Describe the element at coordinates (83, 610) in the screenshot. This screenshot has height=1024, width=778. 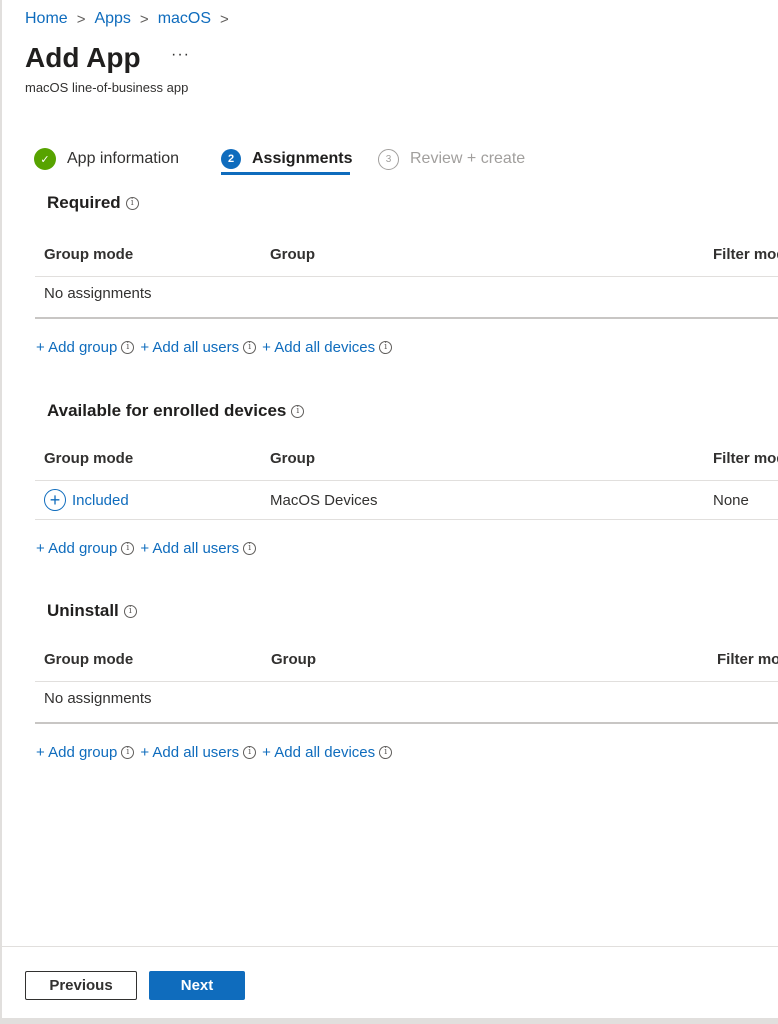
I see `section-title-text: Uninstall` at that location.